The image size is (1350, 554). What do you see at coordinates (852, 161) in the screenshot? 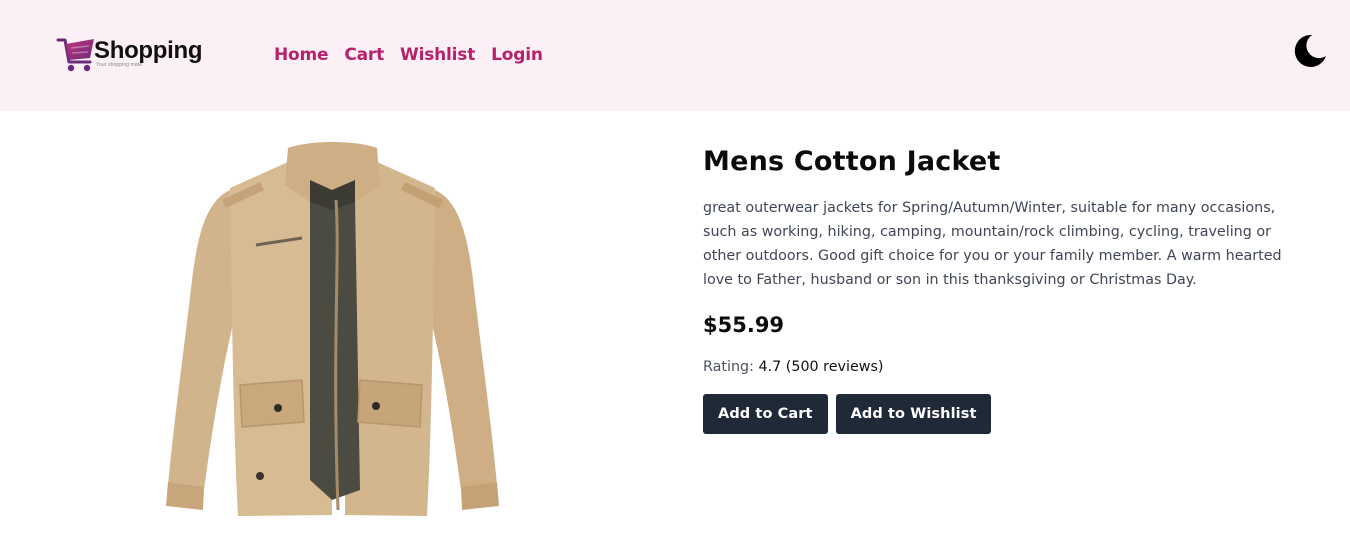
I see `product-title: Mens Cotton Jacket` at bounding box center [852, 161].